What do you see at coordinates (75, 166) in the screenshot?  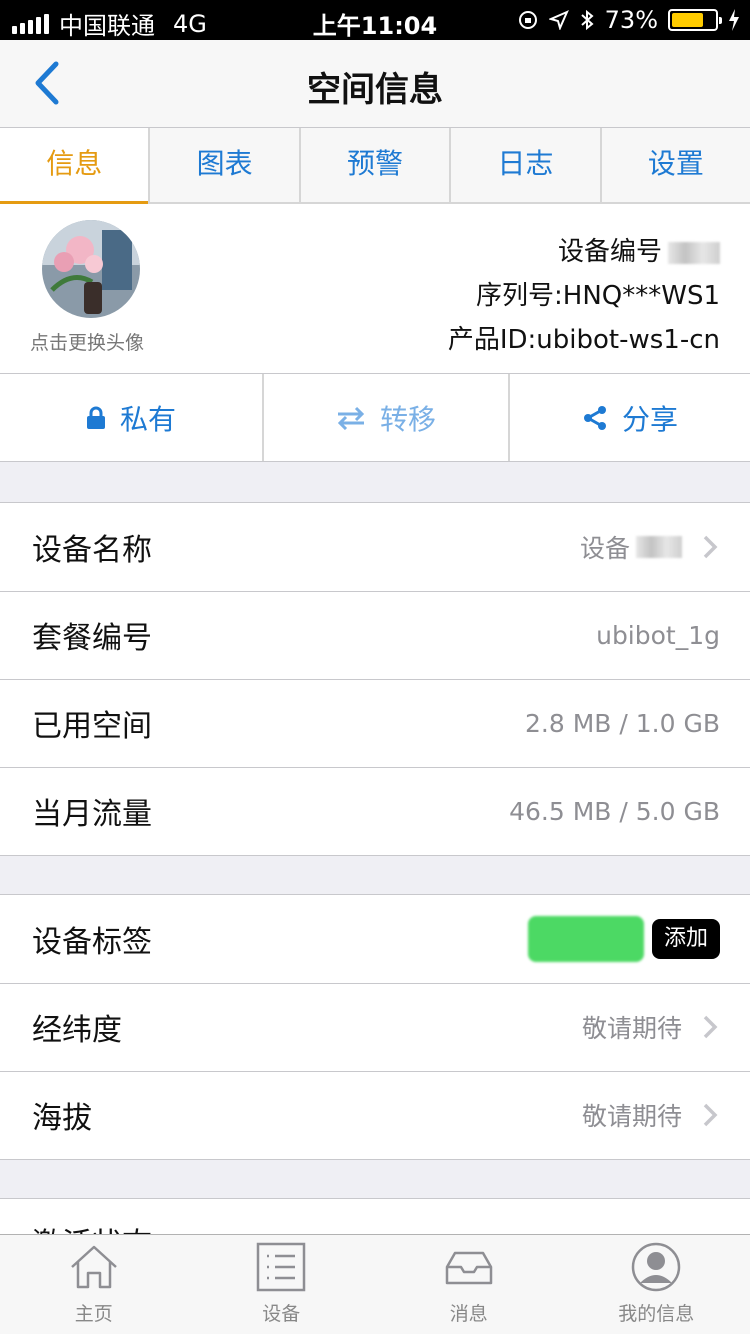 I see `tab-info: 信息` at bounding box center [75, 166].